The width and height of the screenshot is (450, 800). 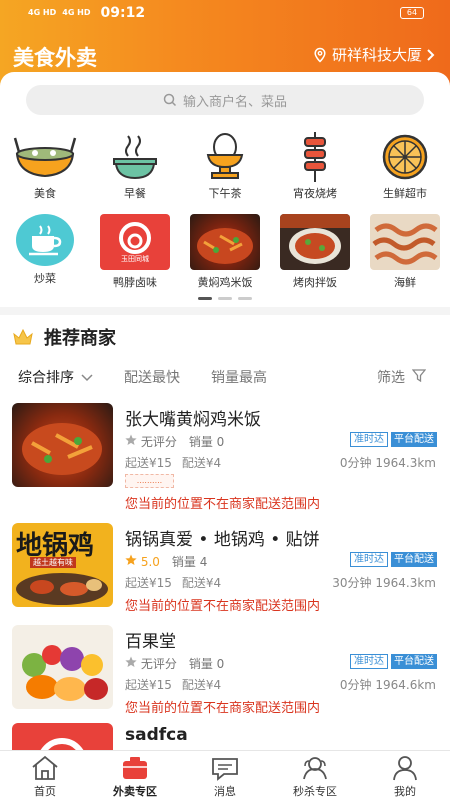 I want to click on recommend-title: 推荐商家, so click(x=80, y=338).